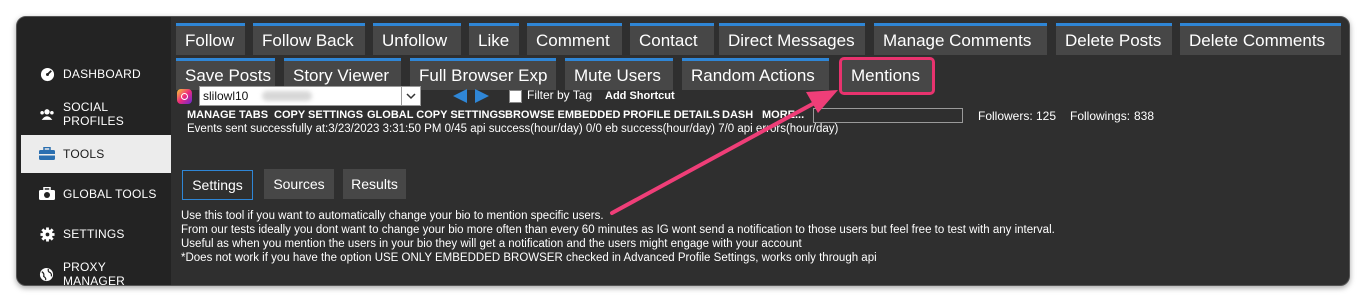 The height and width of the screenshot is (301, 1364). I want to click on dashboard-icon, so click(47, 74).